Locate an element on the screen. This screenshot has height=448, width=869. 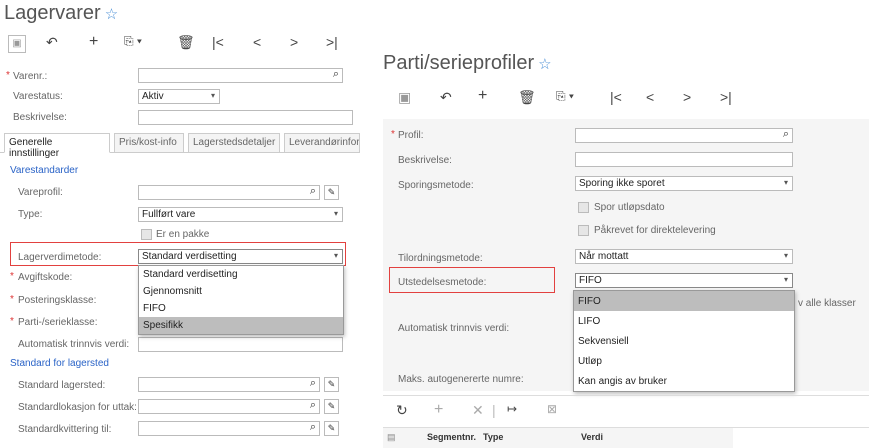
er-en-pakke-checkbox is located at coordinates (146, 234).